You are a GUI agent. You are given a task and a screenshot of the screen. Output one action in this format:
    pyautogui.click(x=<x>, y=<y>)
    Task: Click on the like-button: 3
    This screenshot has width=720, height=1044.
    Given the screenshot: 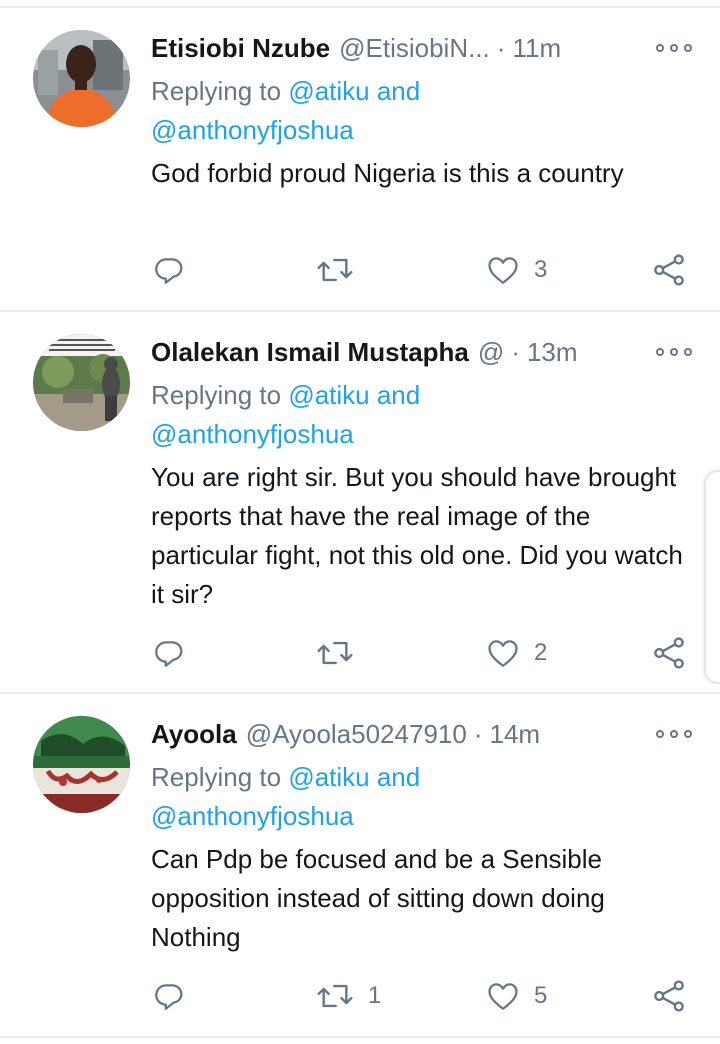 What is the action you would take?
    pyautogui.click(x=516, y=270)
    